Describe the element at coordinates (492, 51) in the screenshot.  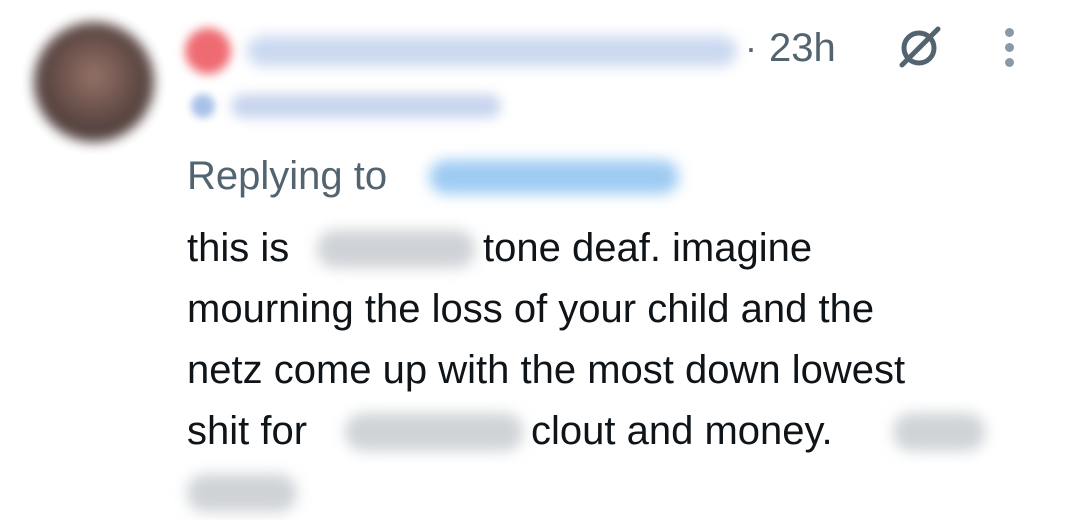
I see `redacted-display-name` at that location.